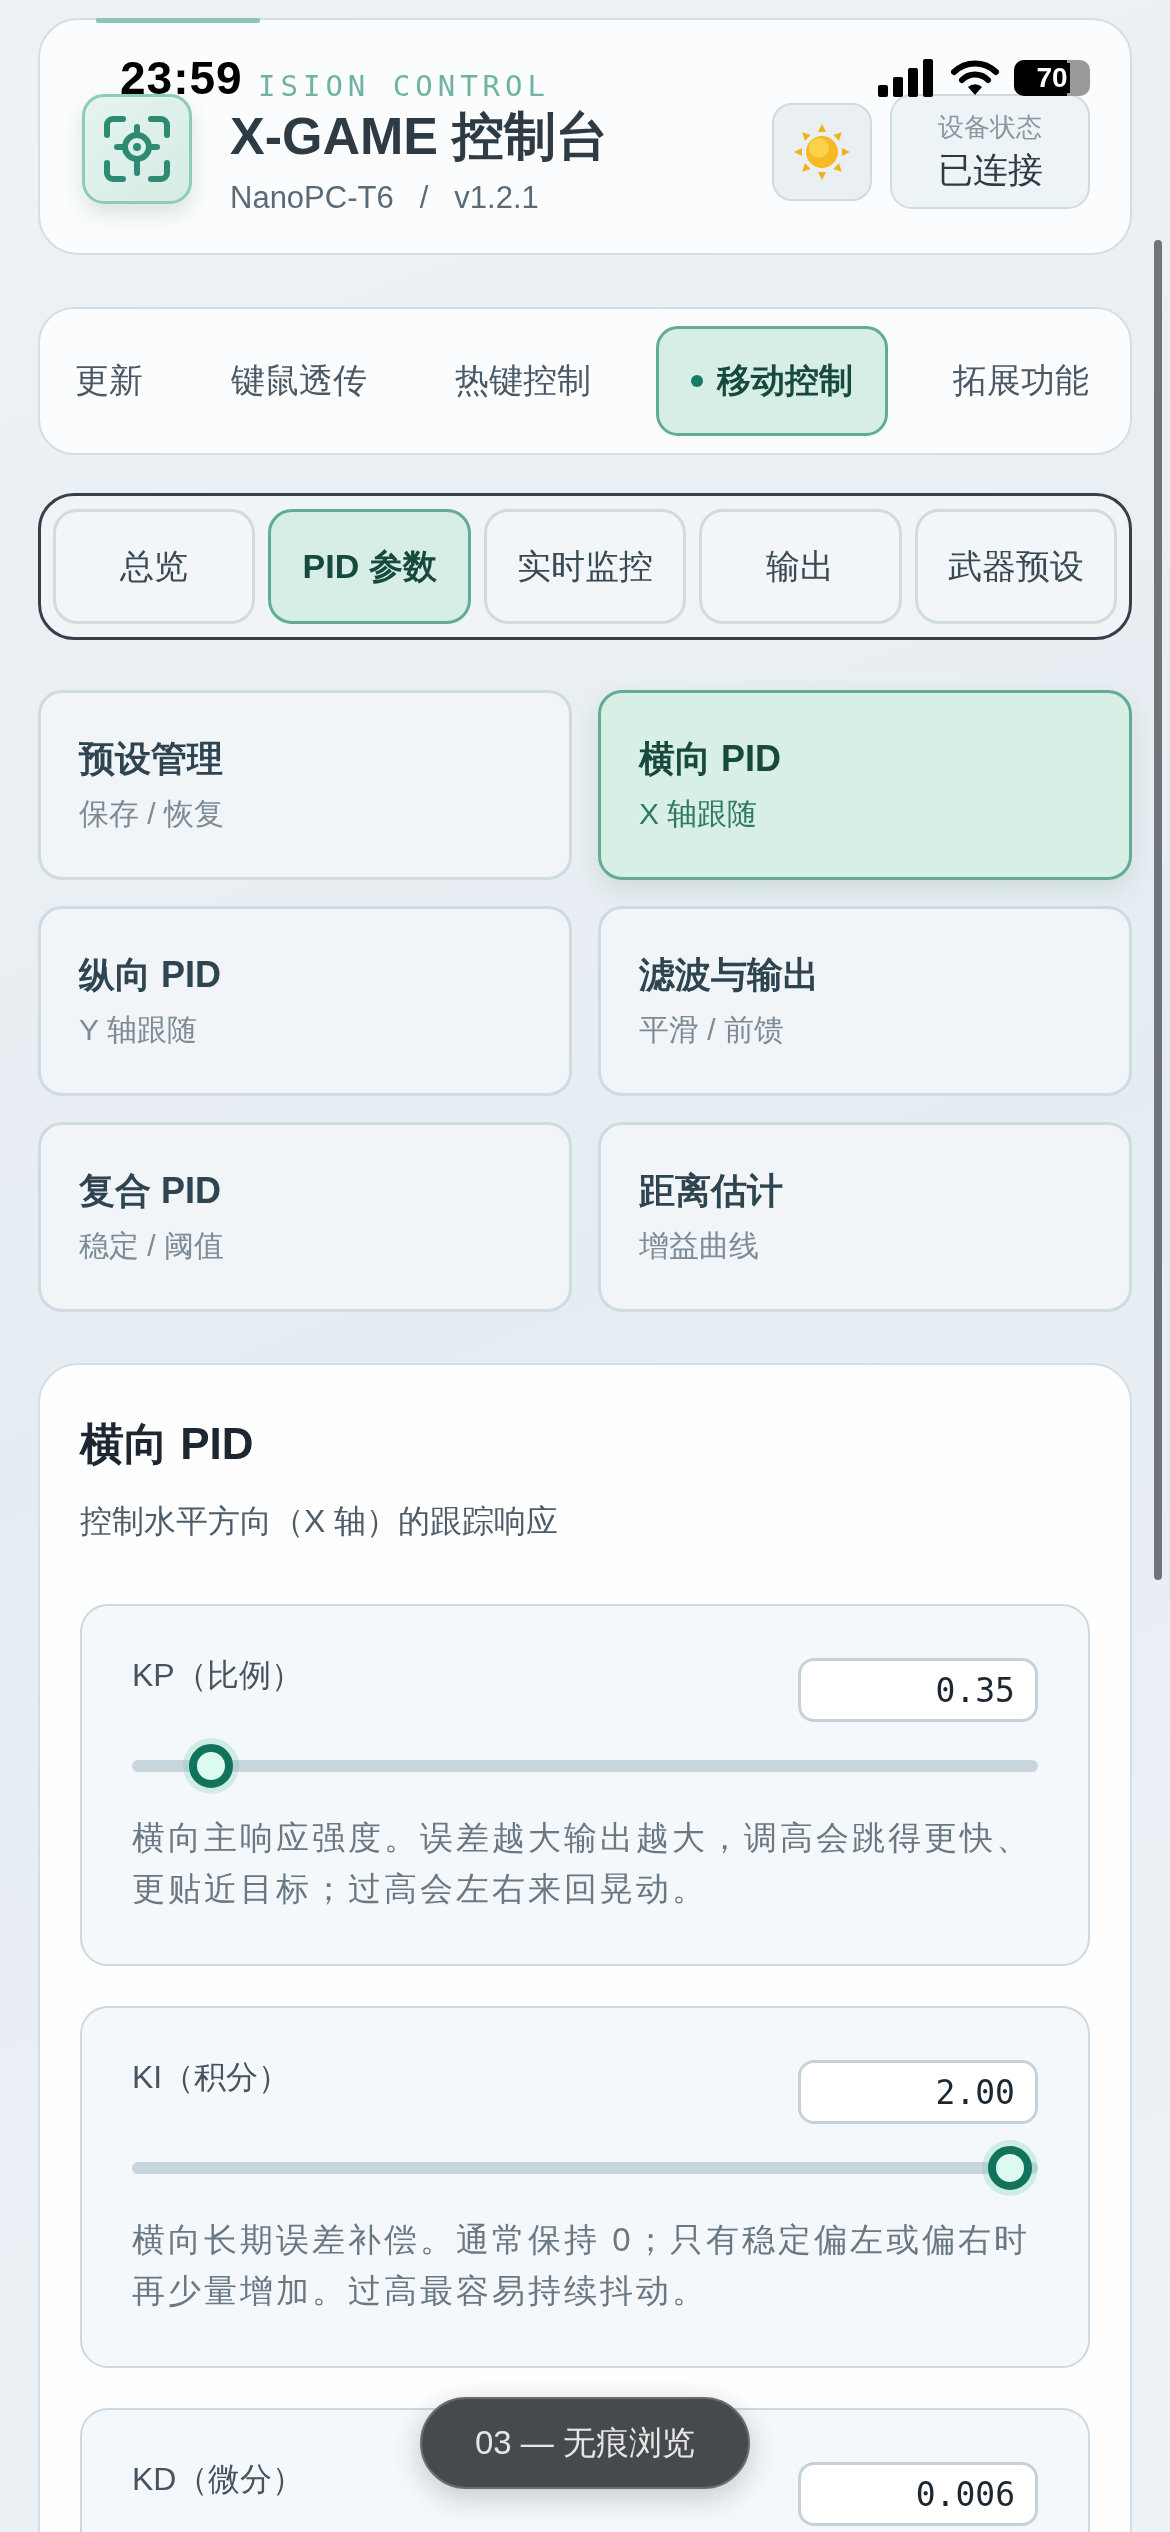 Image resolution: width=1170 pixels, height=2532 pixels. What do you see at coordinates (523, 381) in the screenshot?
I see `main-tab: 热键控制` at bounding box center [523, 381].